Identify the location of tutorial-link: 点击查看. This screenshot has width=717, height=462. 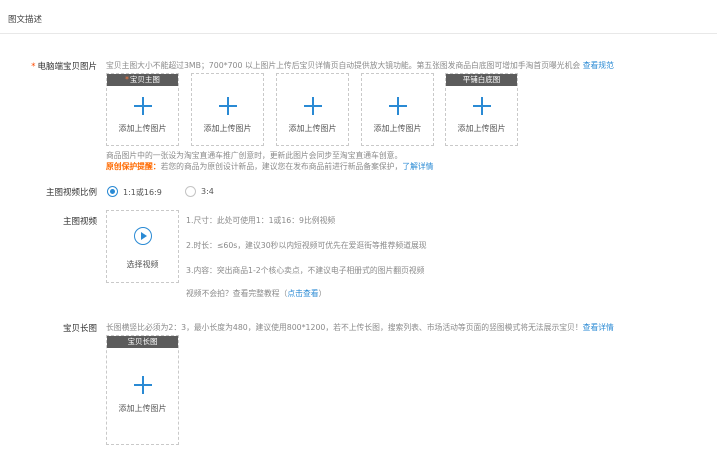
(302, 293).